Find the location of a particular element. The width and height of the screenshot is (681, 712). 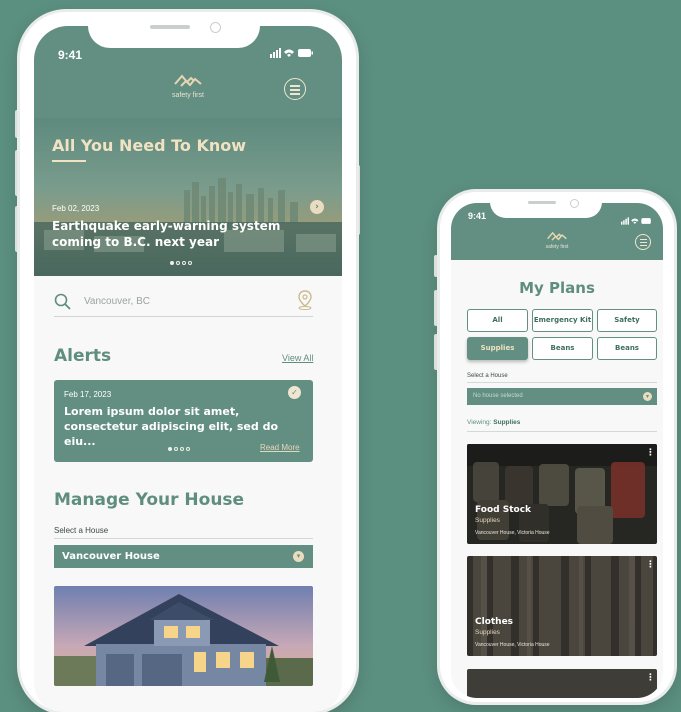

jars-photo is located at coordinates (562, 494).